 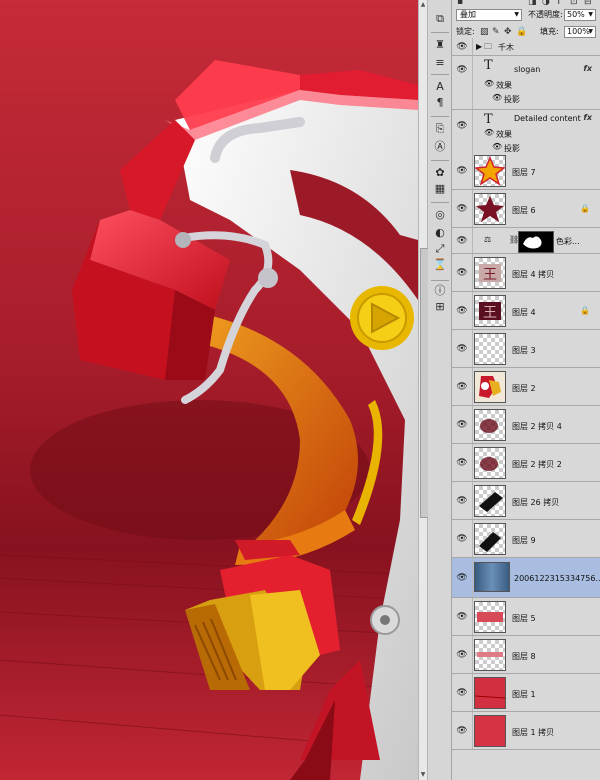 What do you see at coordinates (508, 32) in the screenshot?
I see `lock-move-icon: ✥` at bounding box center [508, 32].